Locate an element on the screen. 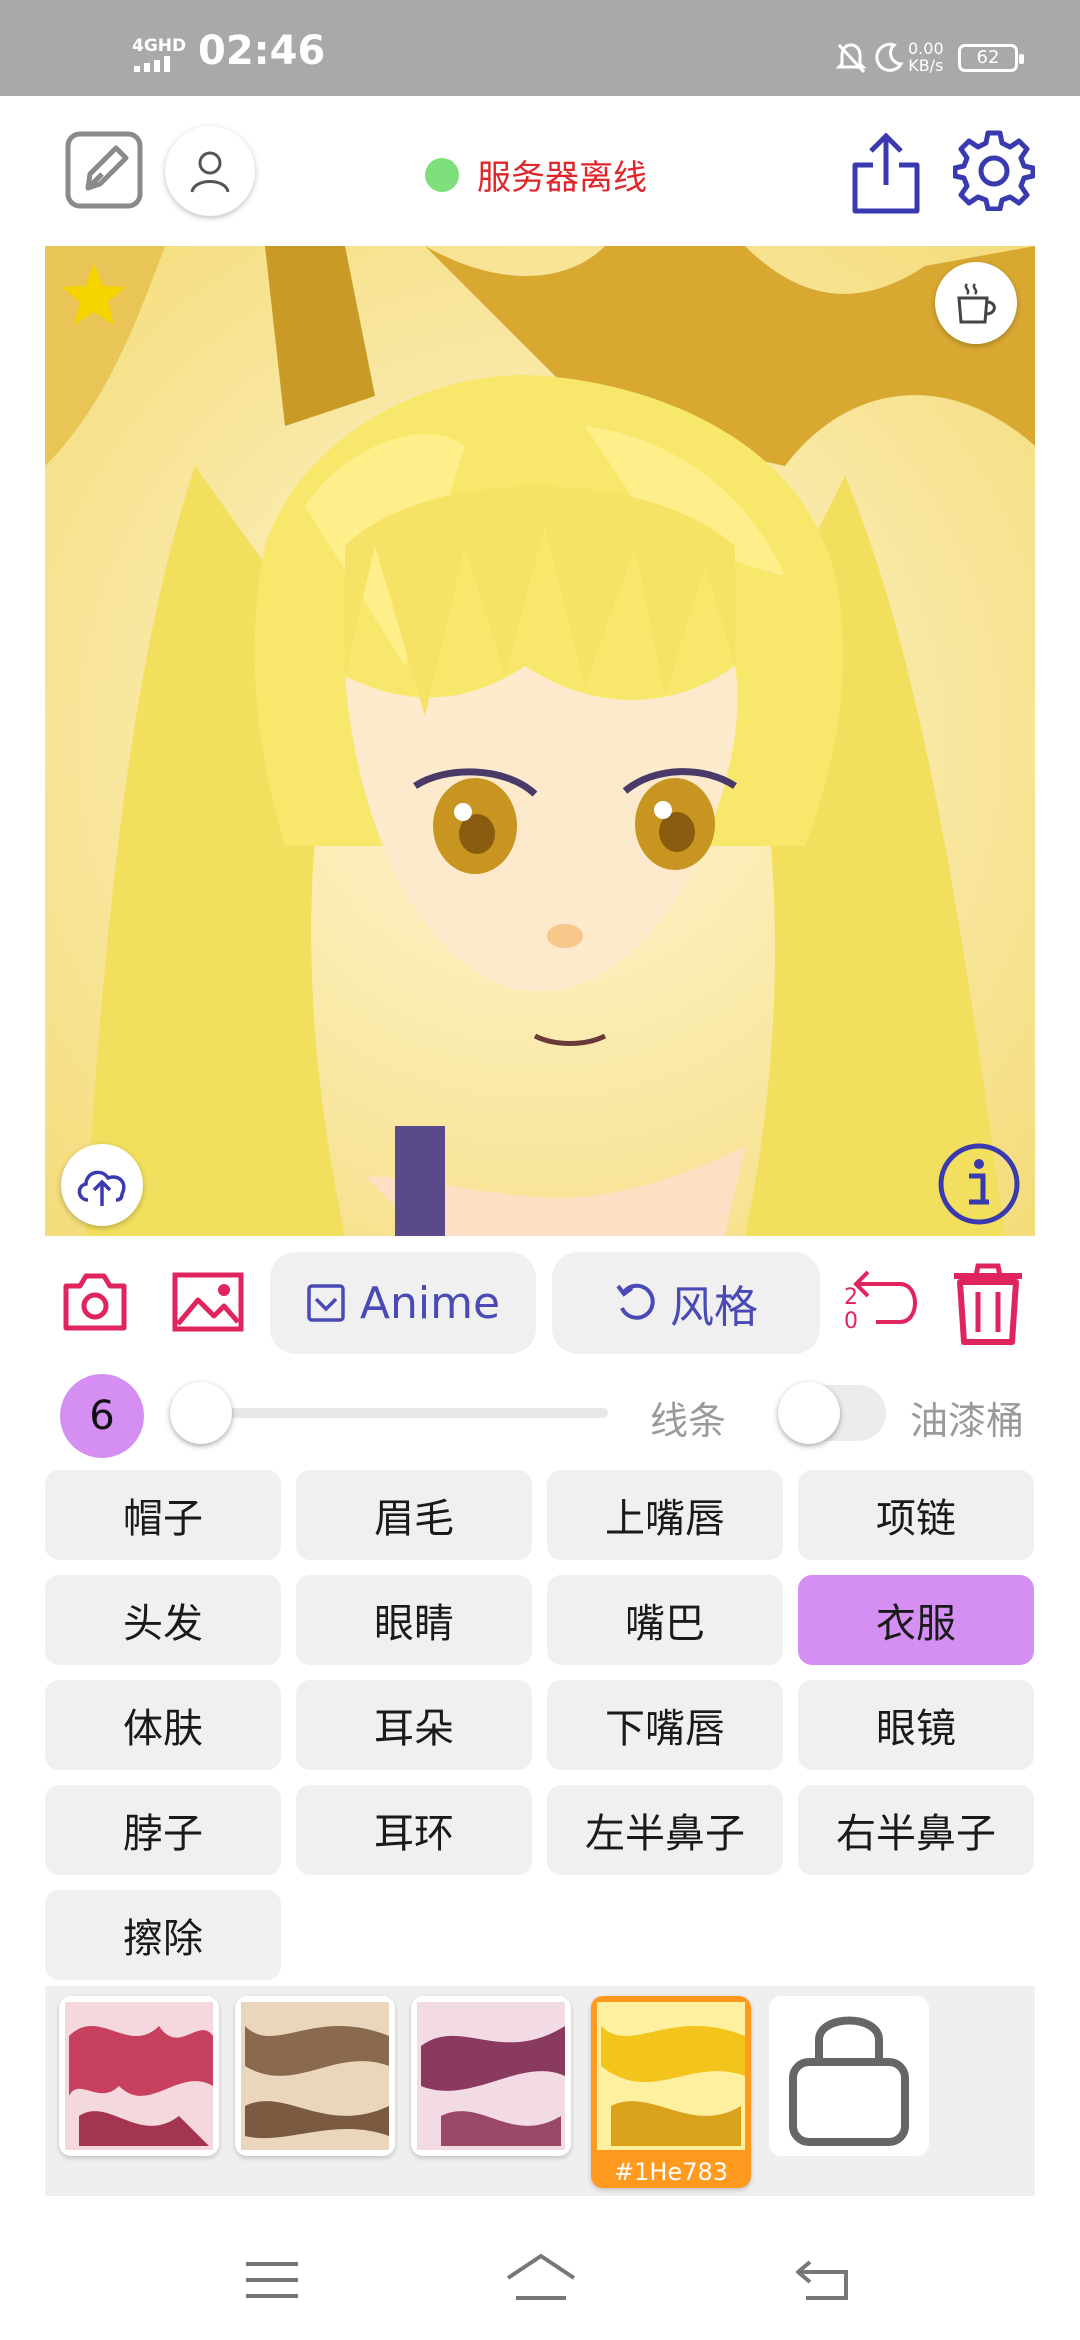 Image resolution: width=1080 pixels, height=2340 pixels. server-status: 服务器离线 is located at coordinates (536, 174).